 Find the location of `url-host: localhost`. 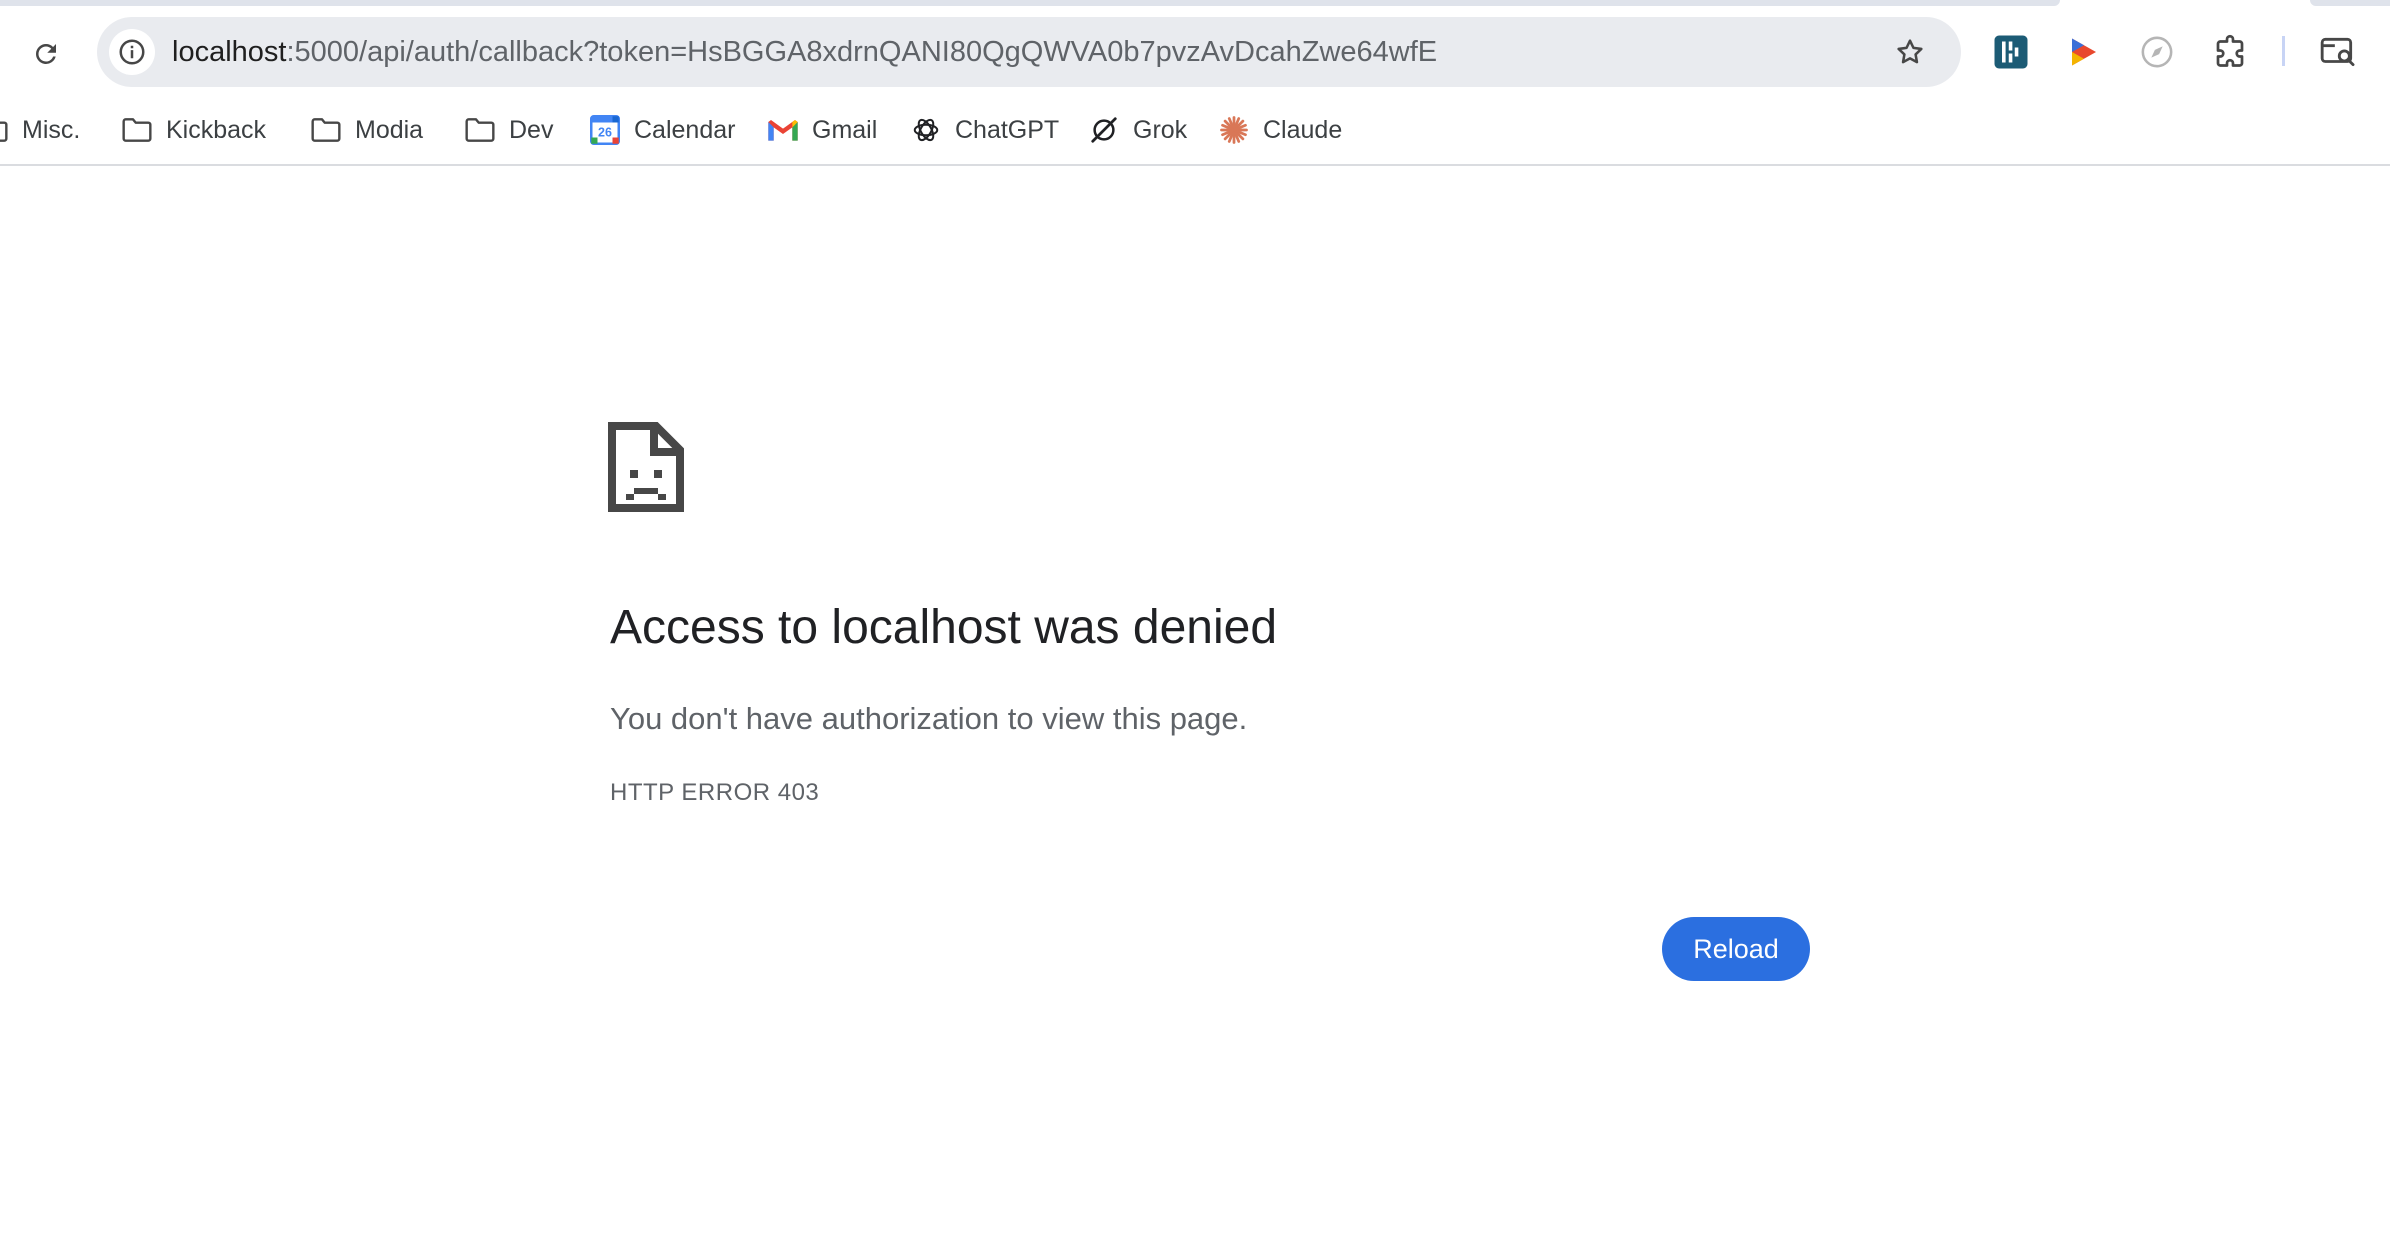

url-host: localhost is located at coordinates (229, 52).